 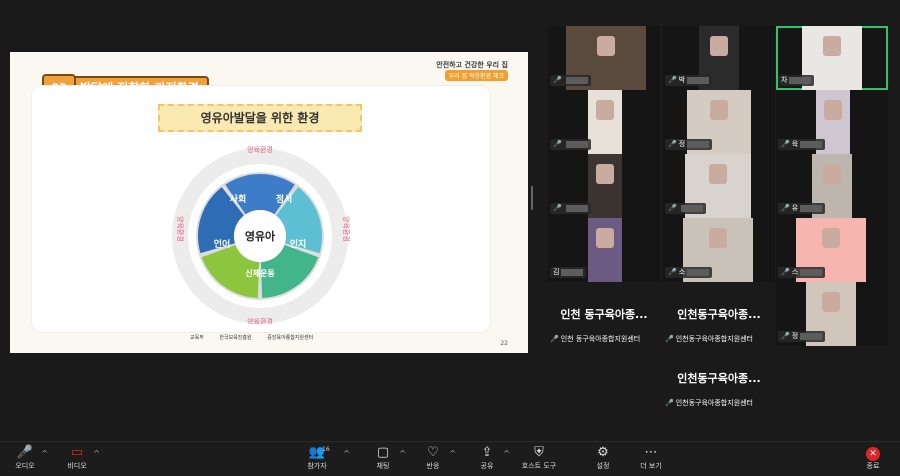 What do you see at coordinates (795, 208) in the screenshot?
I see `participant-name: 유` at bounding box center [795, 208].